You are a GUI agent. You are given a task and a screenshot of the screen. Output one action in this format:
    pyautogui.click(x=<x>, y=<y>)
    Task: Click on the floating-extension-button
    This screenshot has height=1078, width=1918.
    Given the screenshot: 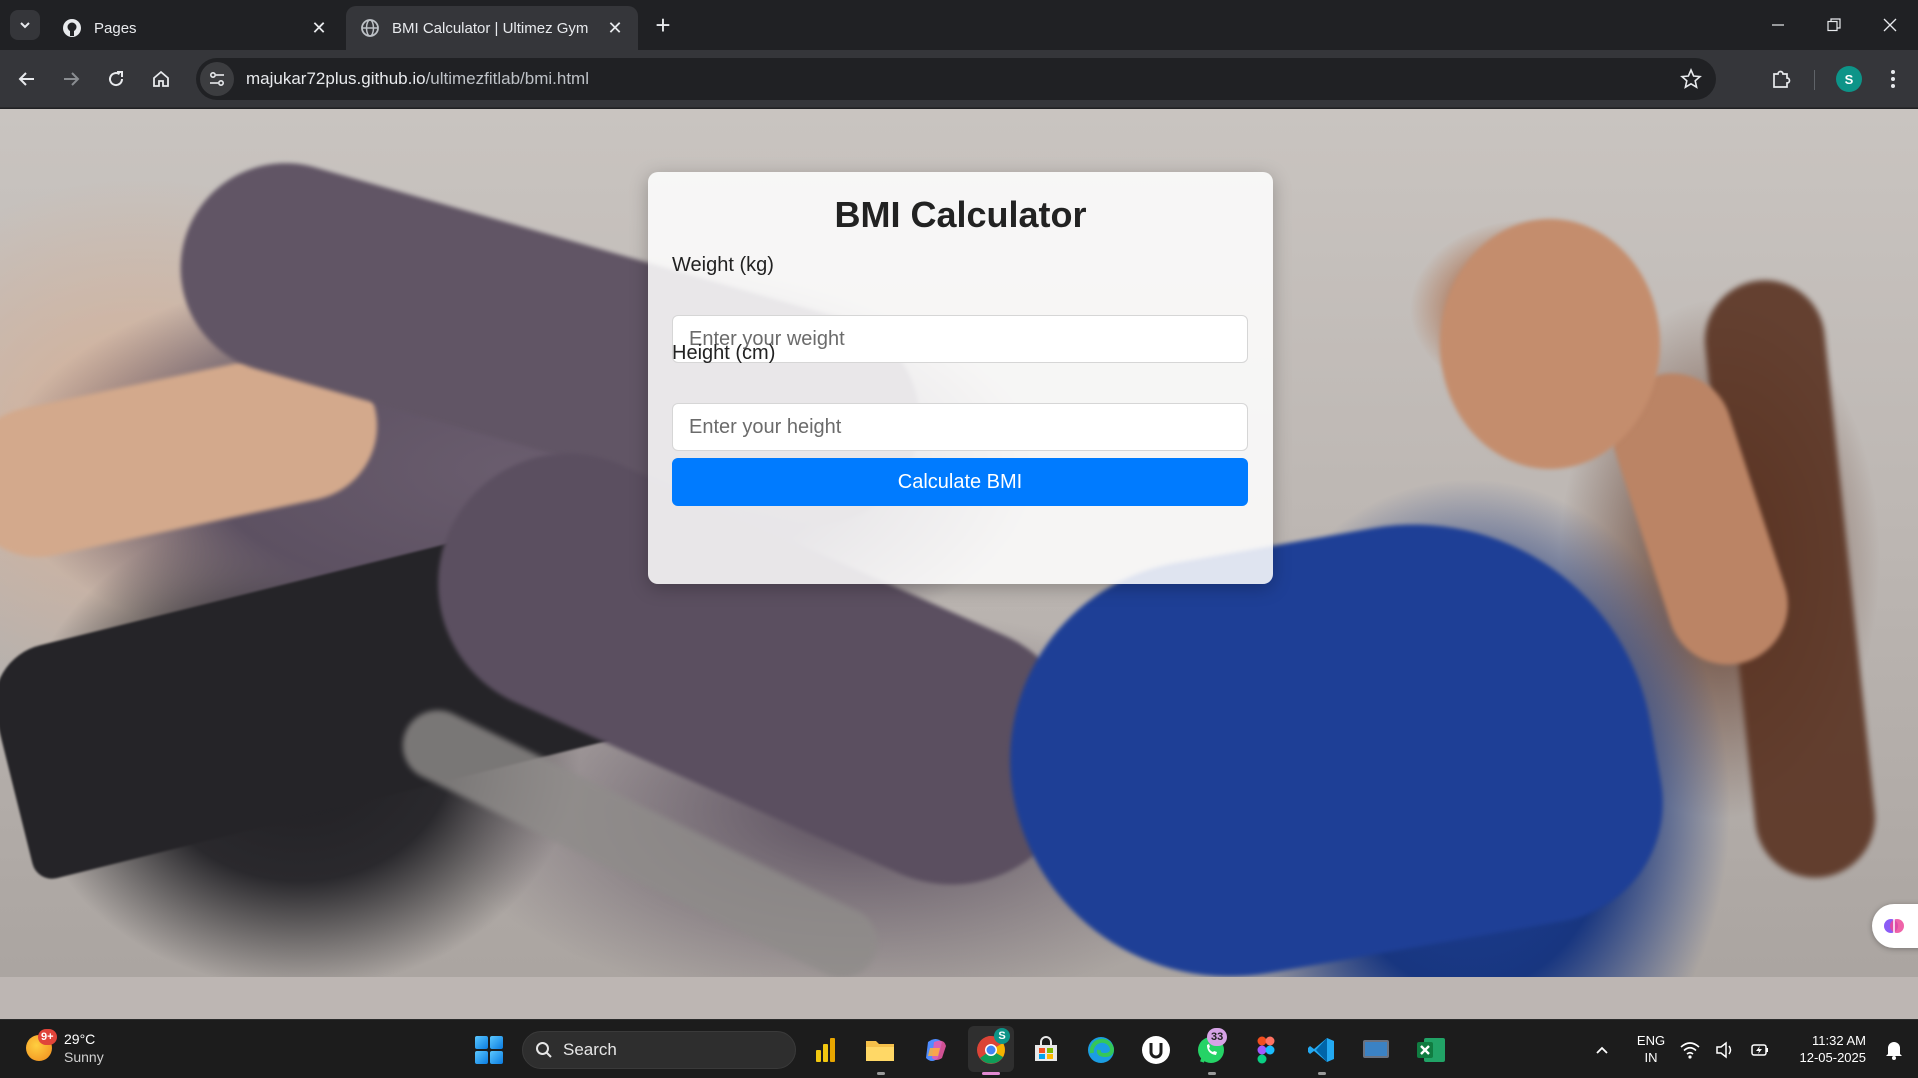 What is the action you would take?
    pyautogui.click(x=1895, y=926)
    